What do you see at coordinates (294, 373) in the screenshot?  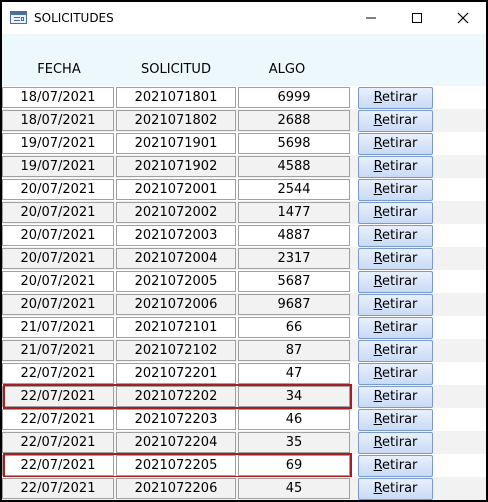 I see `algo-field: 47` at bounding box center [294, 373].